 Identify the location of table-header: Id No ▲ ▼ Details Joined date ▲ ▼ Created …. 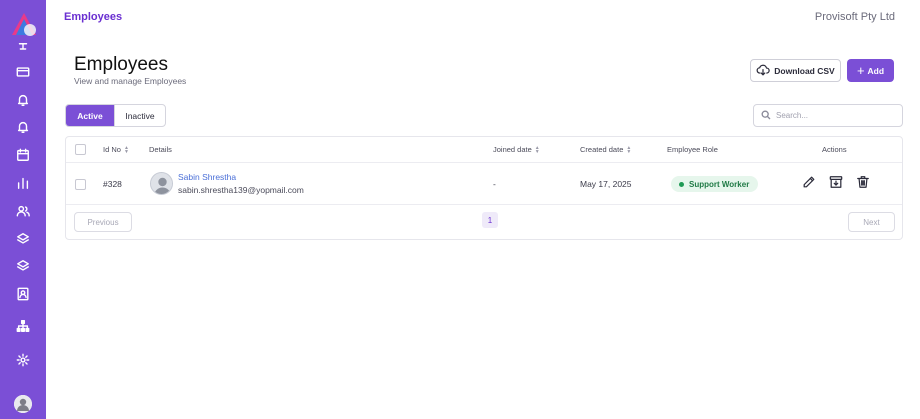
(484, 150).